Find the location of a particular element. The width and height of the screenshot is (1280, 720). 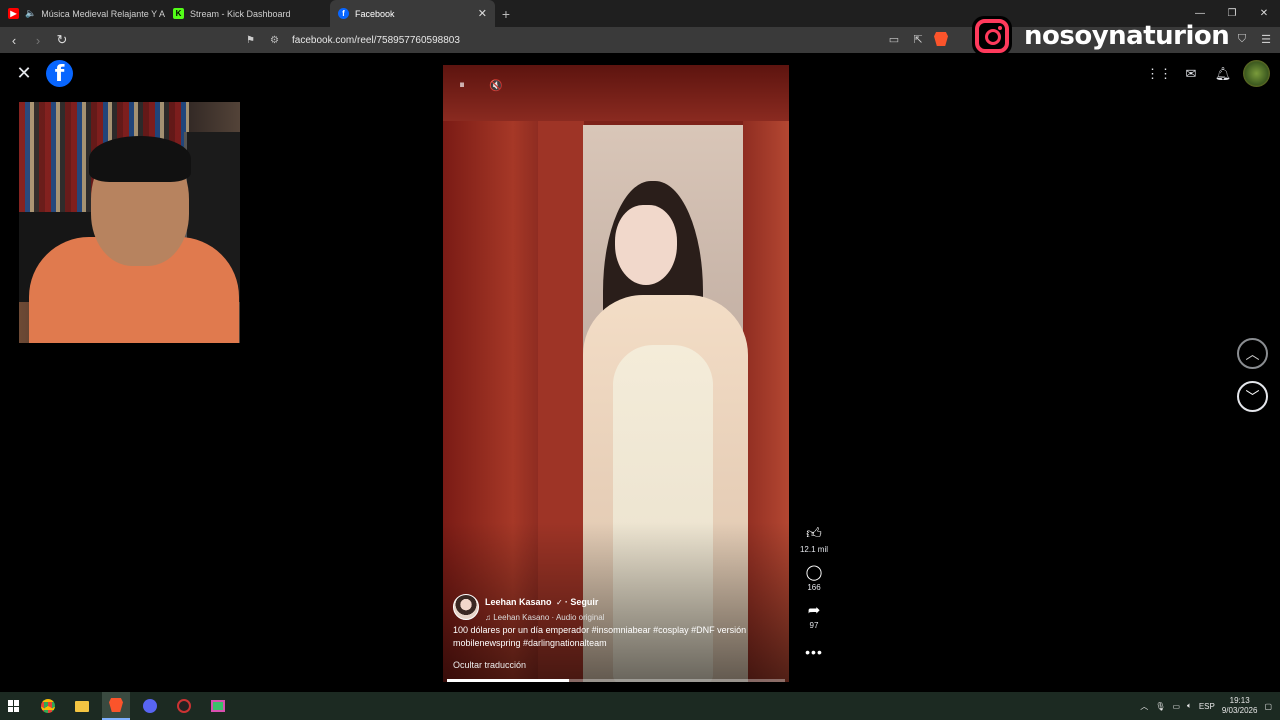

windows-icon is located at coordinates (14, 706).